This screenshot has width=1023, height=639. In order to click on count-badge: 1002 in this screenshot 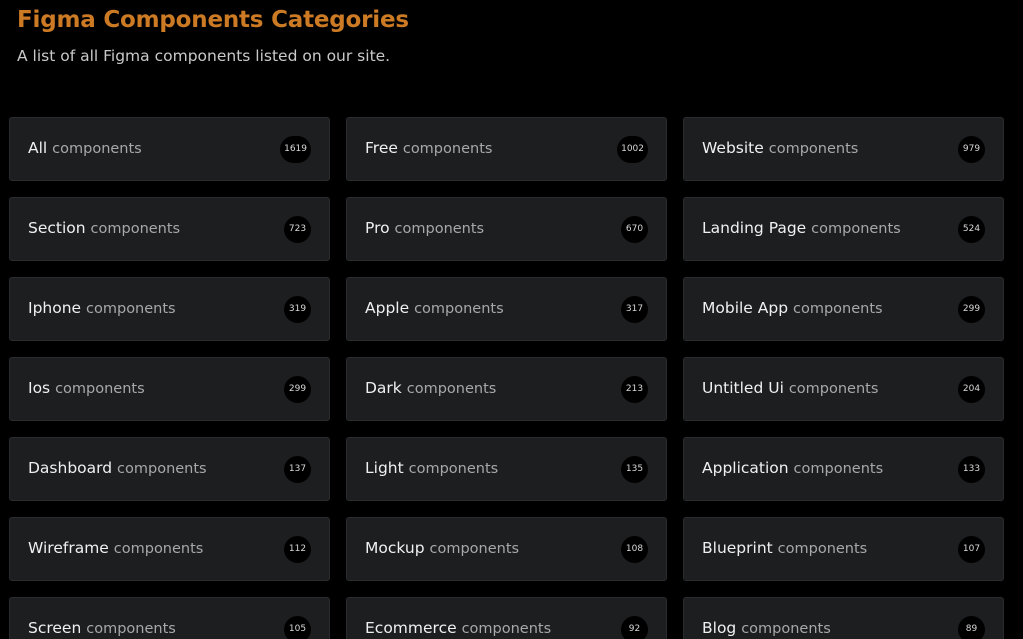, I will do `click(632, 149)`.